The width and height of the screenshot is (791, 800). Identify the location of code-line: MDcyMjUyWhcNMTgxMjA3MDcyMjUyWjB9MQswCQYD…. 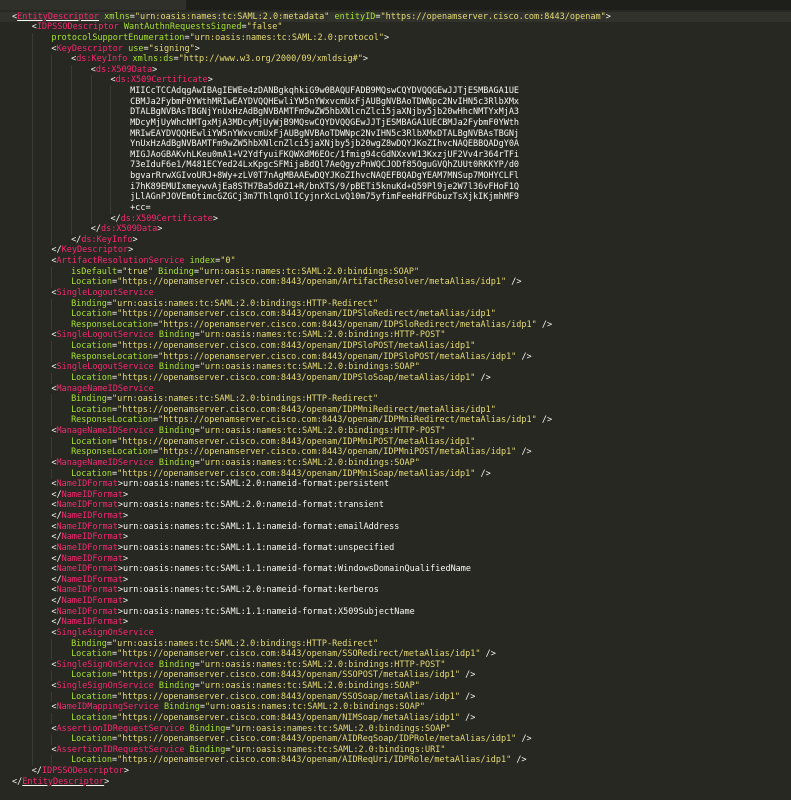
(395, 123).